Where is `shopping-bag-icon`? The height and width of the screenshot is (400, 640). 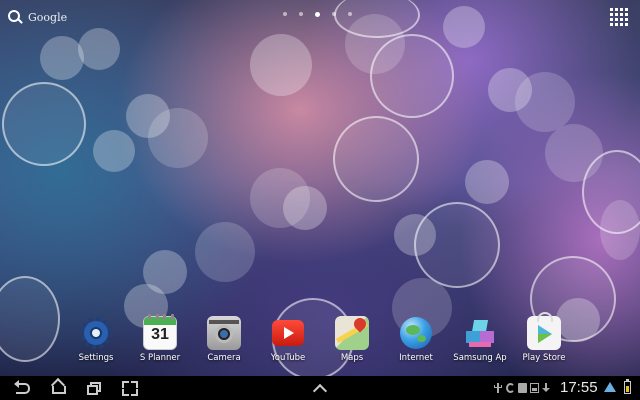 shopping-bag-icon is located at coordinates (522, 388).